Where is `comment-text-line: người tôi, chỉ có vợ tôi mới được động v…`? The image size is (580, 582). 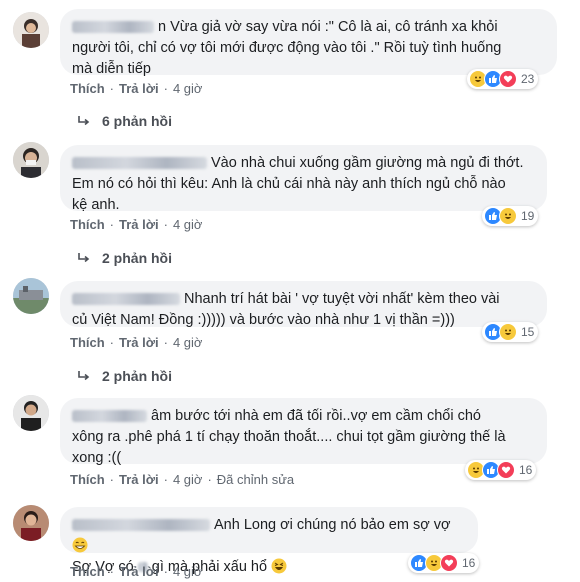 comment-text-line: người tôi, chỉ có vợ tôi mới được động v… is located at coordinates (287, 48).